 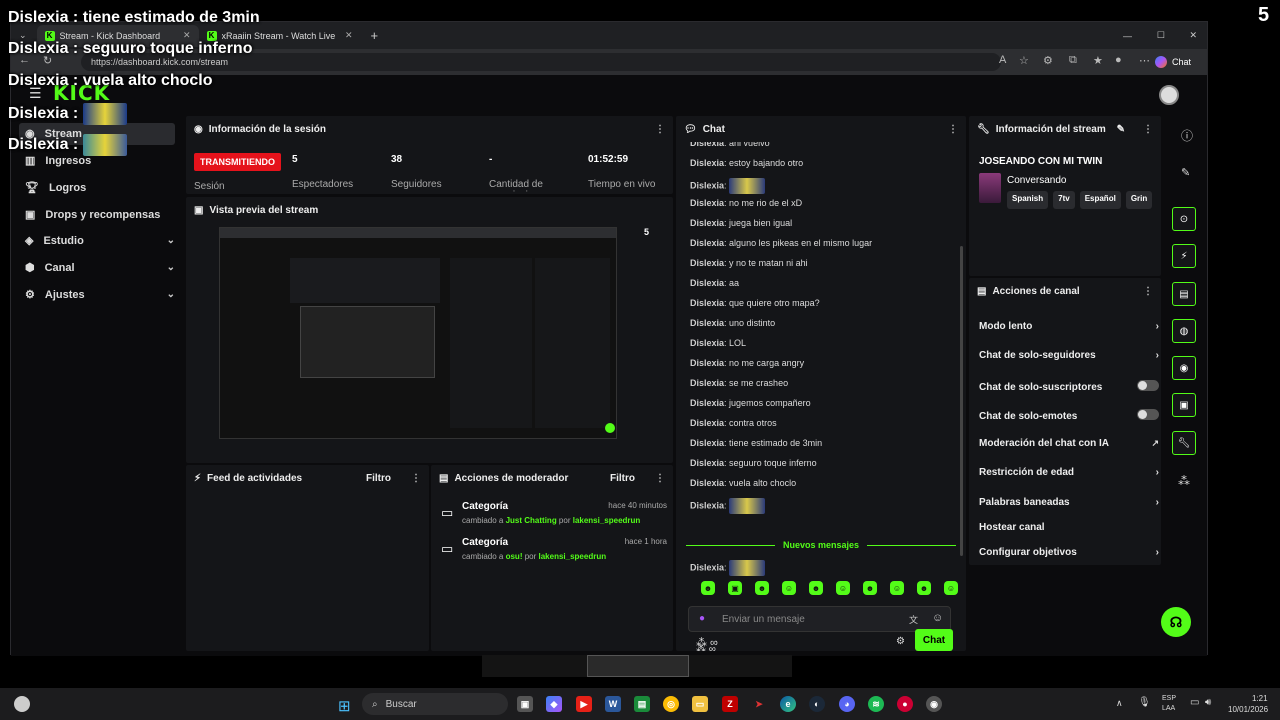 I want to click on show-hidden-icons: ∧, so click(x=1119, y=703).